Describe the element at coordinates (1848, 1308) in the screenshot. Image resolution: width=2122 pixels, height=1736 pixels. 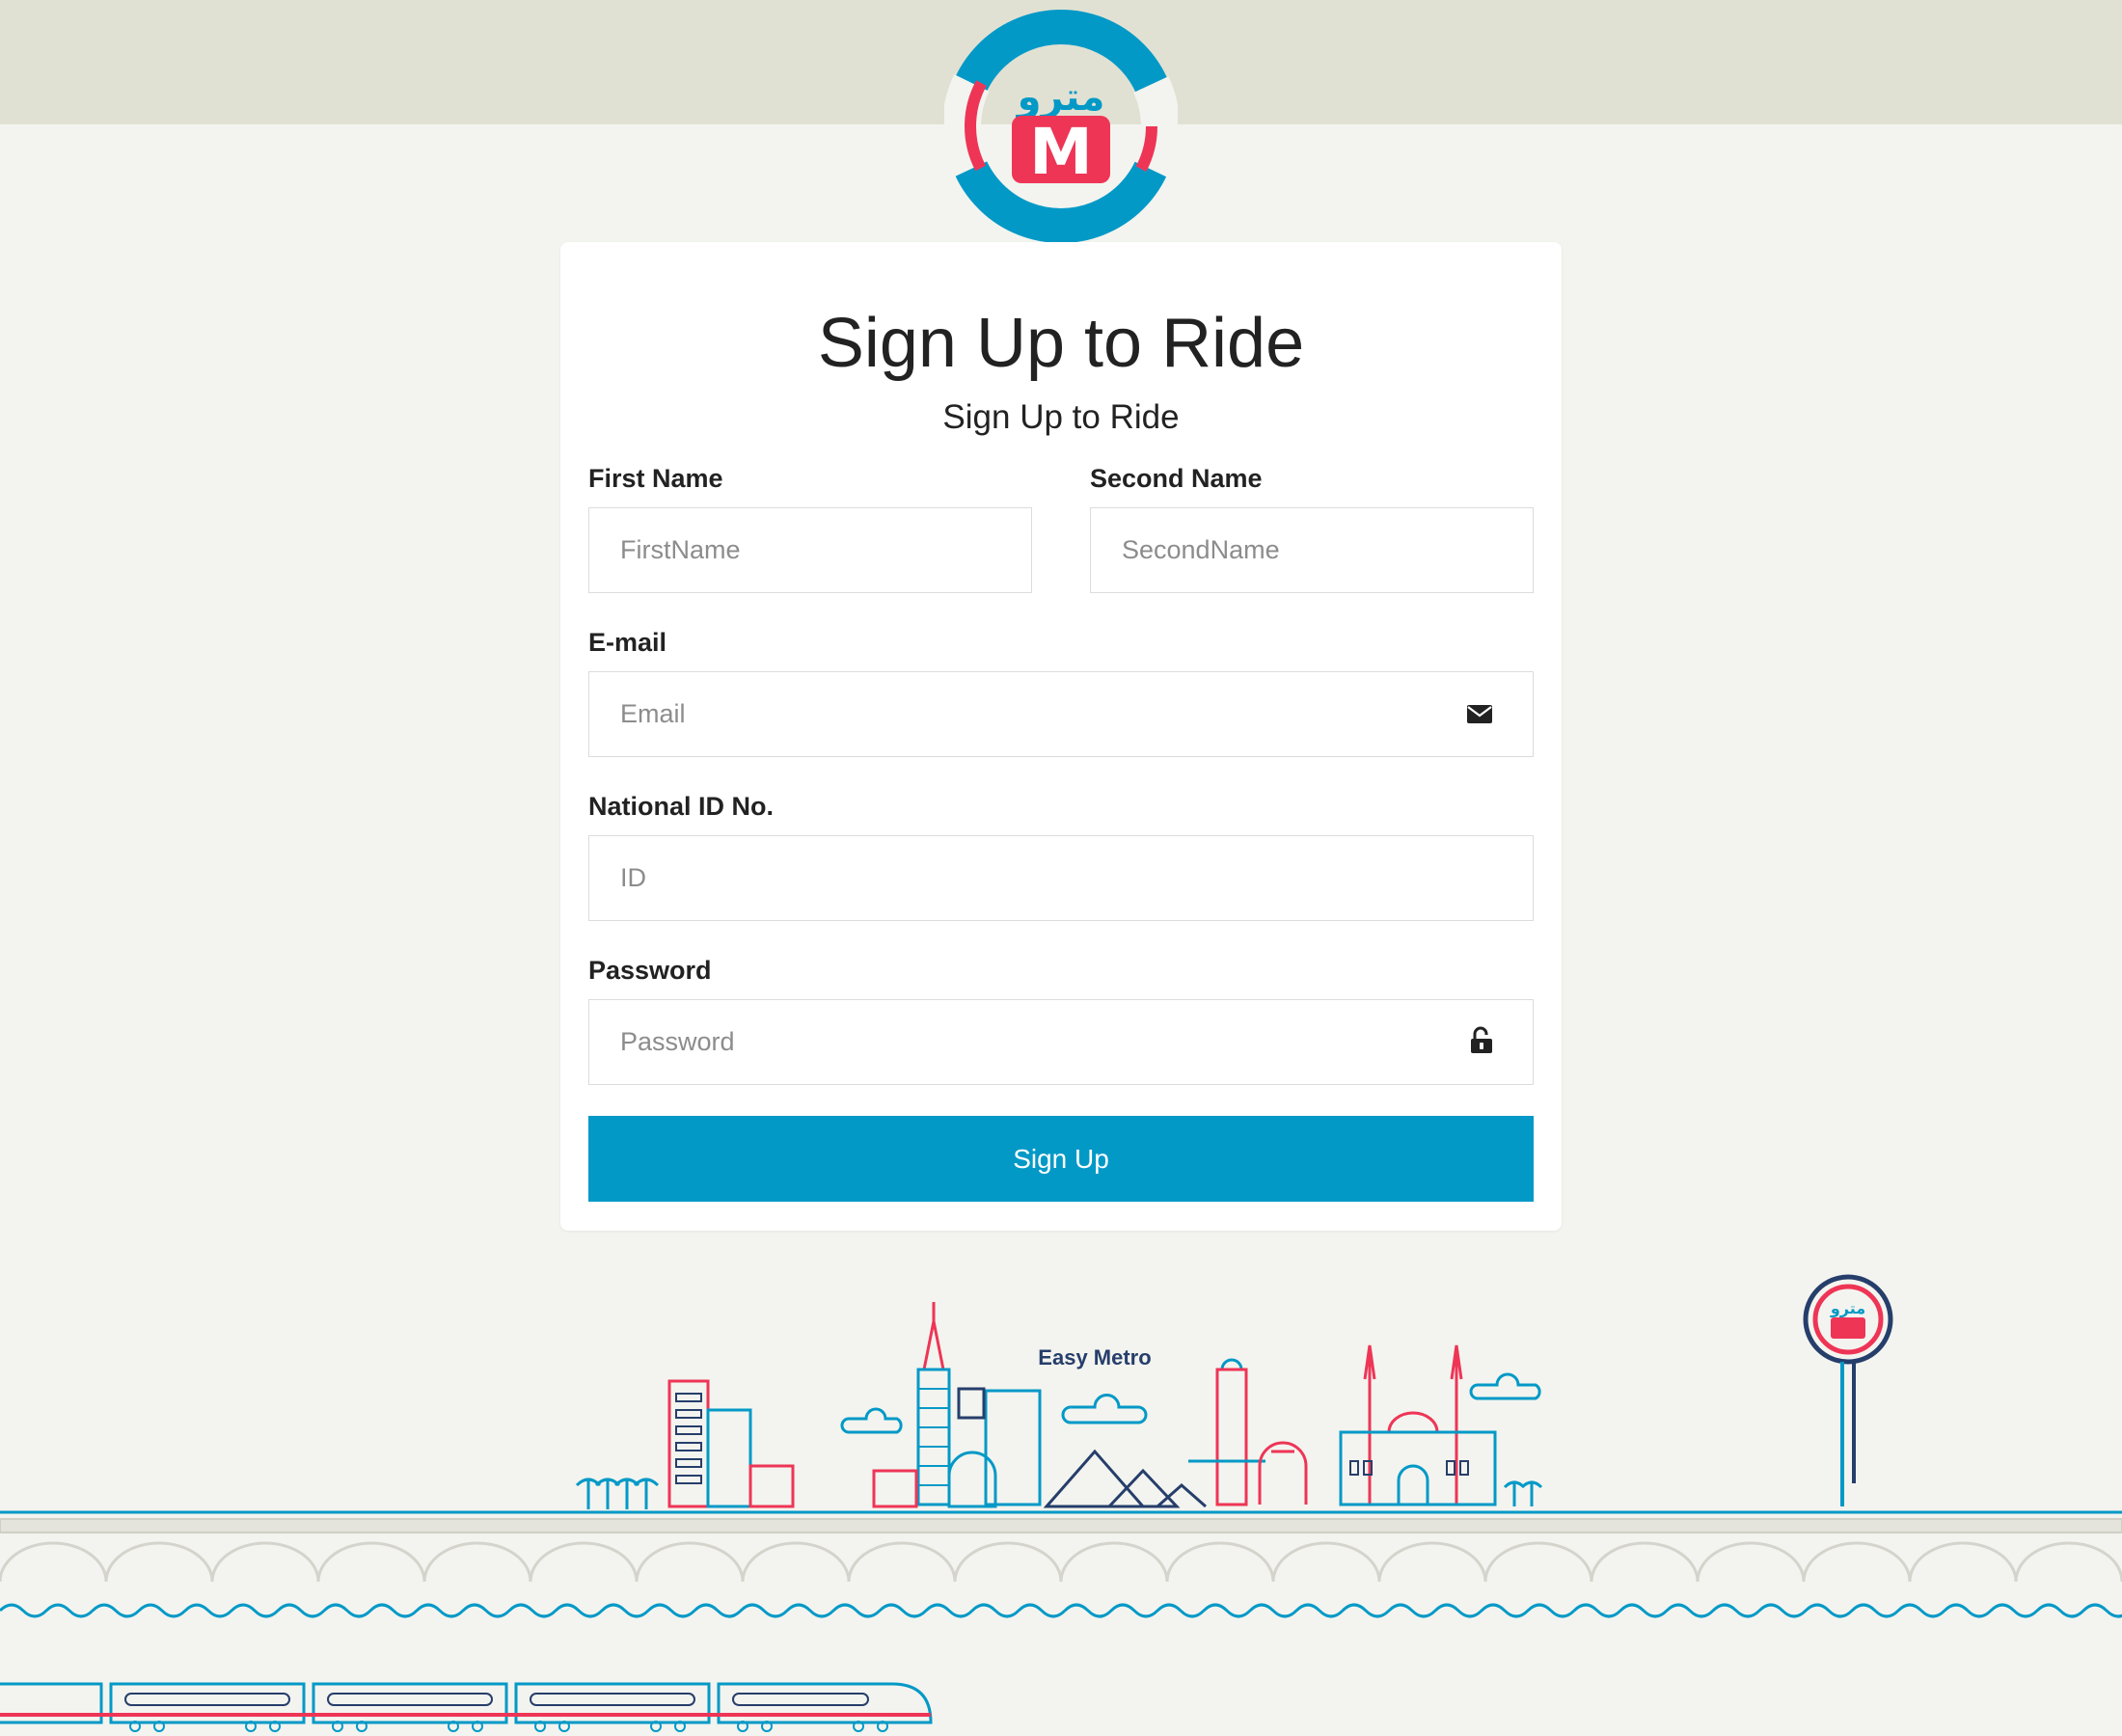
I see `metro-sign-text: مترو` at that location.